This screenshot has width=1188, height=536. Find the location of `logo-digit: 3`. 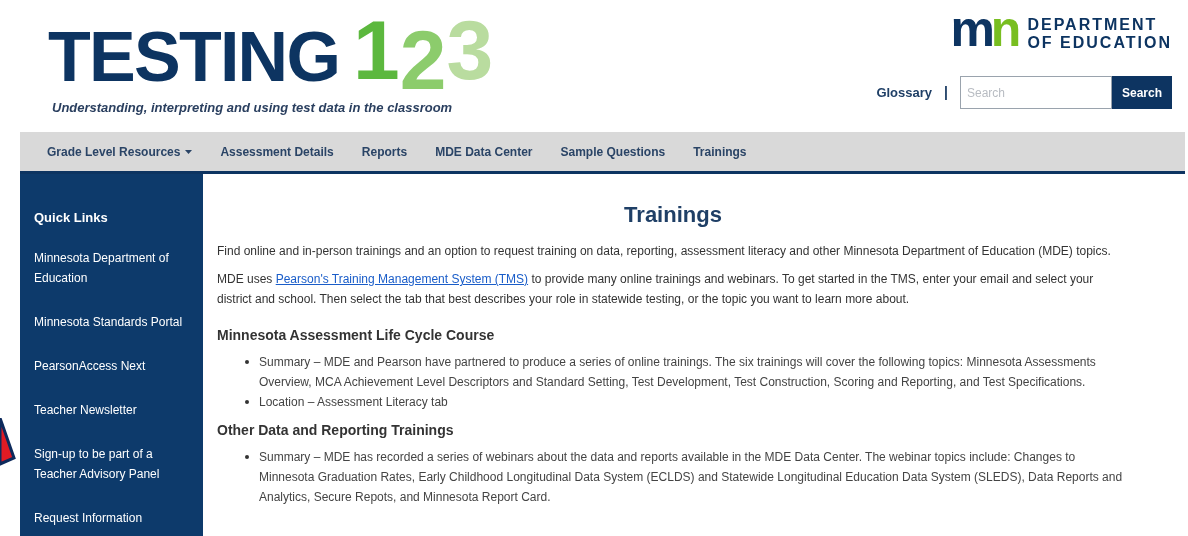

logo-digit: 3 is located at coordinates (470, 50).